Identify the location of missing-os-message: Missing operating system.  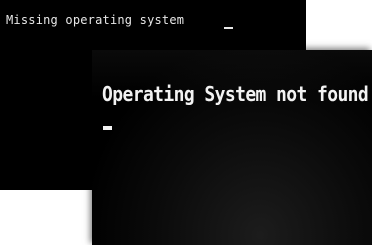
(95, 20).